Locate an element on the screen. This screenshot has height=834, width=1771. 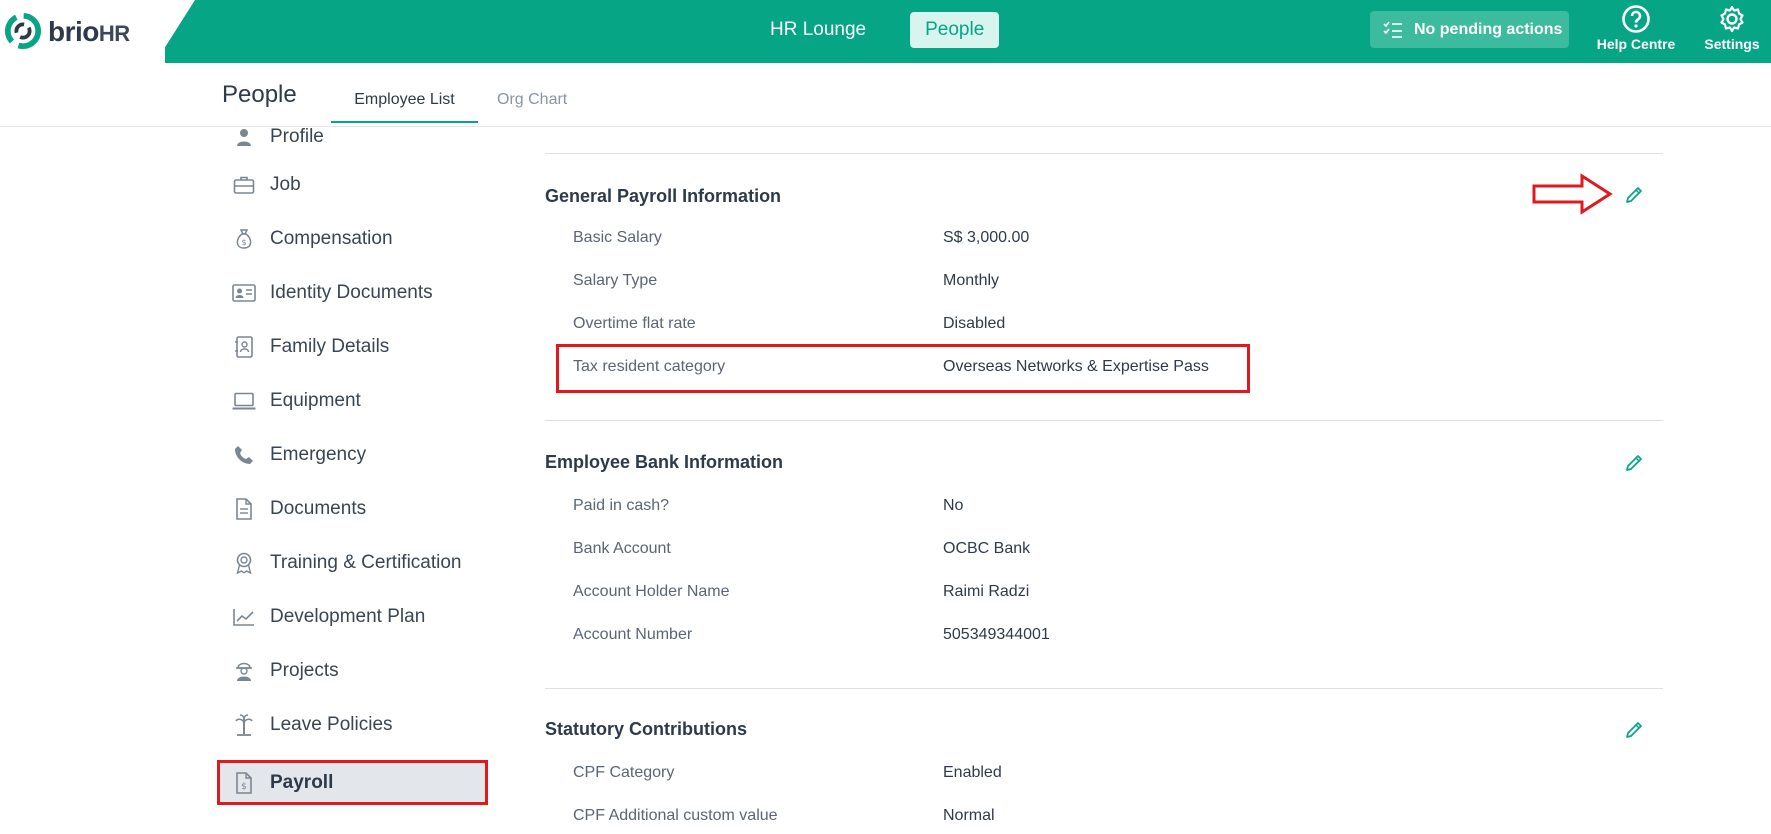
sidebar-item-job: Job is located at coordinates (356, 185).